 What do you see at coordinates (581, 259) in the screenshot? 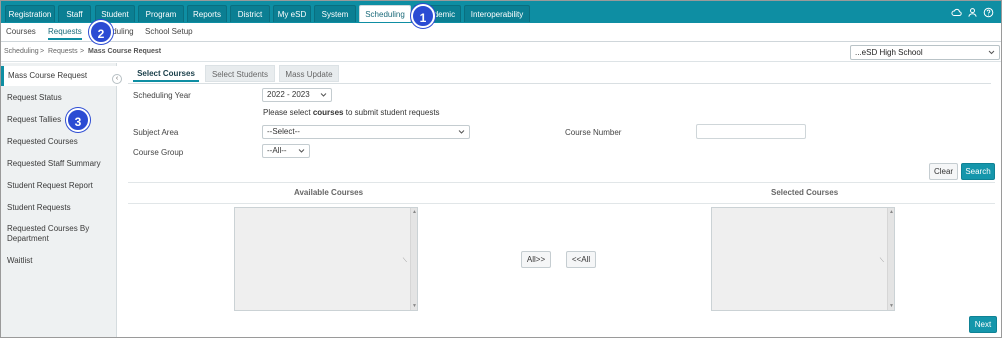
I see `move-all-left-button: <<All` at bounding box center [581, 259].